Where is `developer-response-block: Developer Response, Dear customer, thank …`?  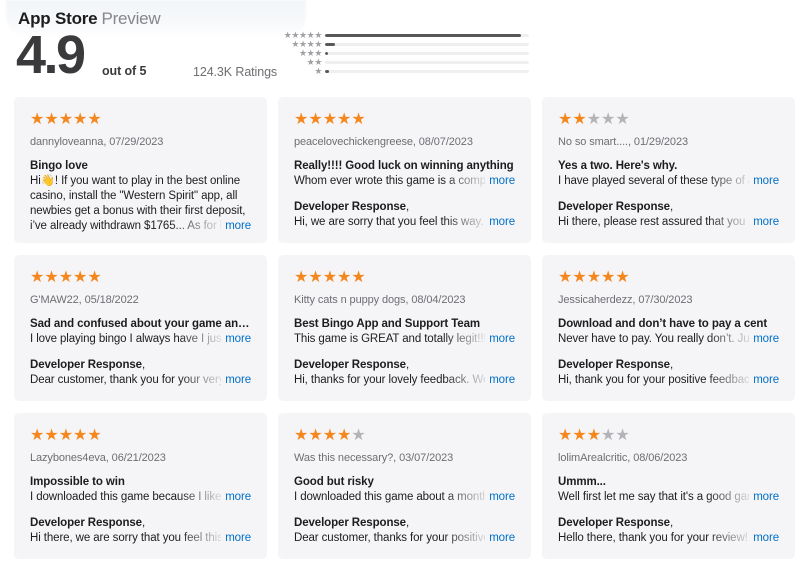
developer-response-block: Developer Response, Dear customer, thank … is located at coordinates (140, 373).